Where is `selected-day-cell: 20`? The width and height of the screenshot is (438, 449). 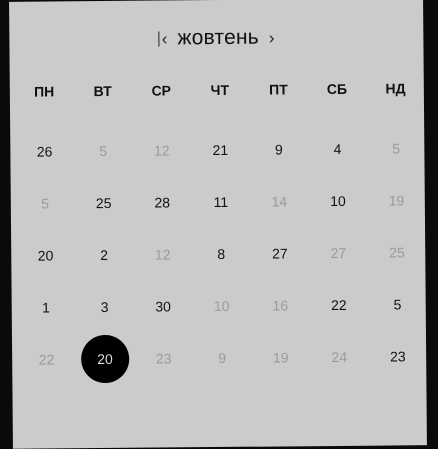 selected-day-cell: 20 is located at coordinates (105, 359).